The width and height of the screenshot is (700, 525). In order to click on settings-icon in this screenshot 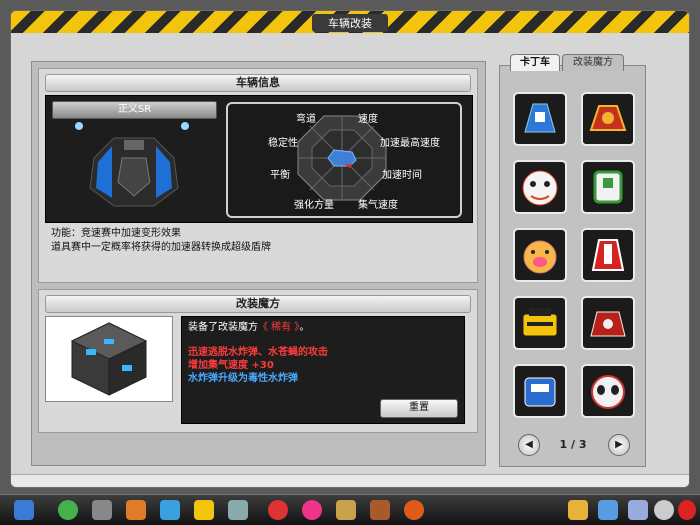, I will do `click(638, 510)`.